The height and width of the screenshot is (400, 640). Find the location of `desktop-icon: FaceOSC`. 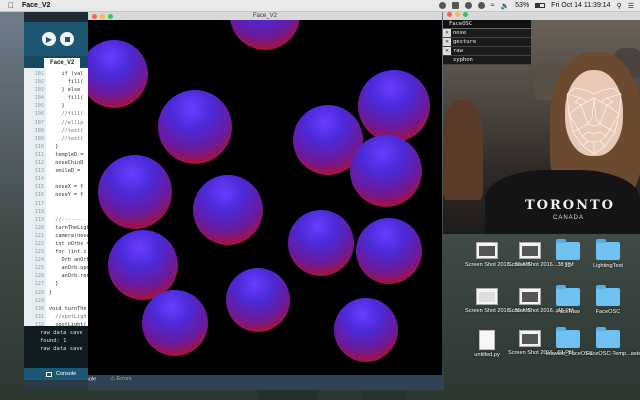

desktop-icon: FaceOSC is located at coordinates (608, 300).